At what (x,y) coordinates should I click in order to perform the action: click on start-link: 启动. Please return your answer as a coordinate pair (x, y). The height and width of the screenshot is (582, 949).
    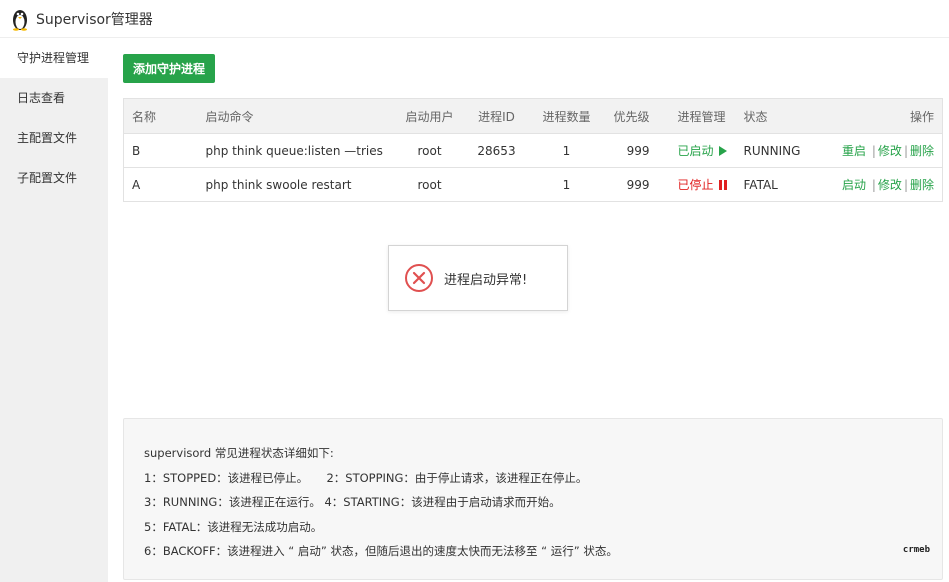
    Looking at the image, I should click on (854, 185).